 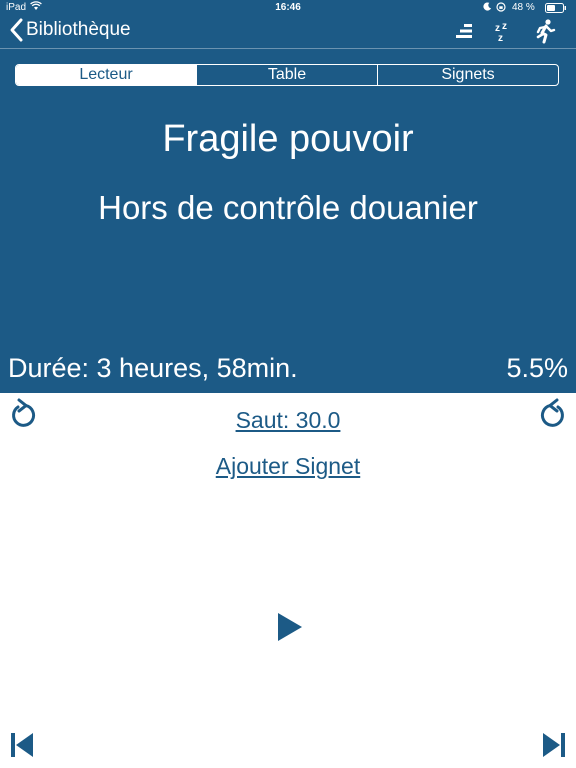 What do you see at coordinates (288, 48) in the screenshot?
I see `nav-divider` at bounding box center [288, 48].